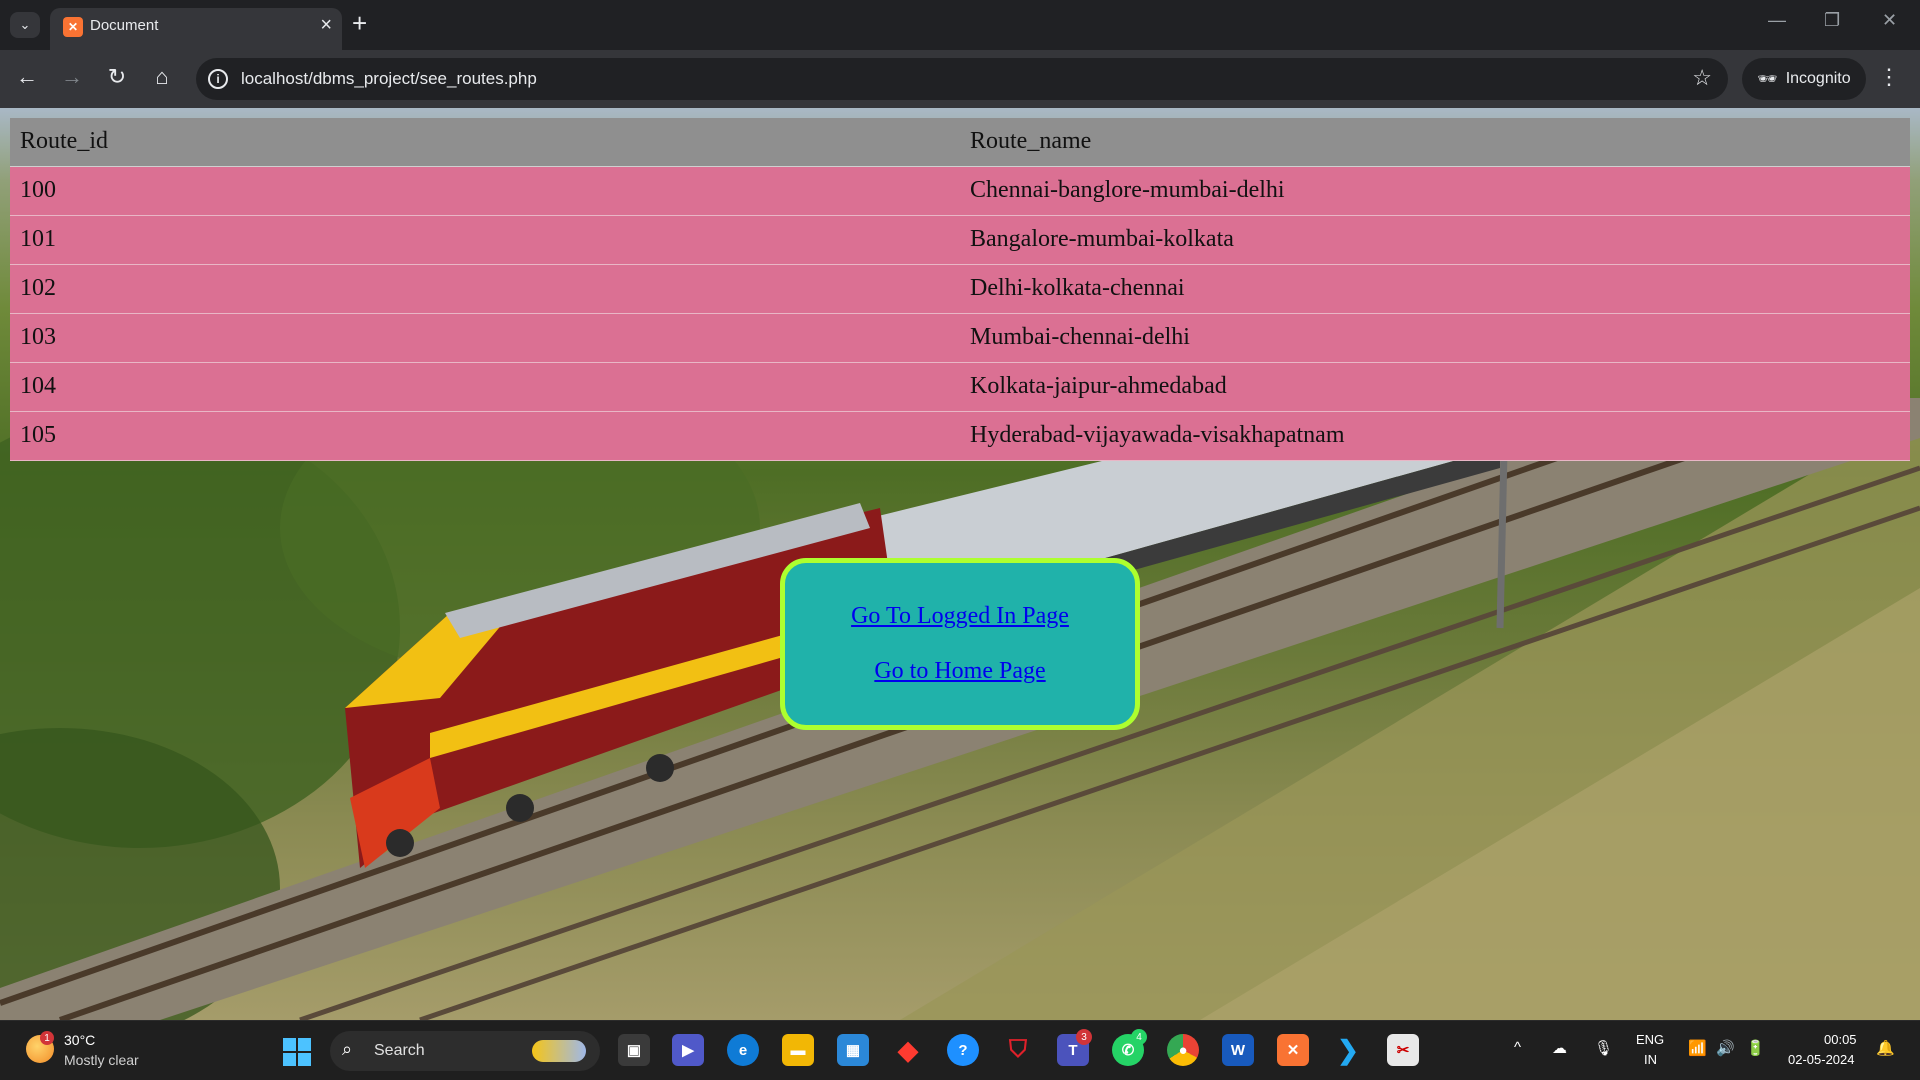 Image resolution: width=1920 pixels, height=1080 pixels. Describe the element at coordinates (27, 77) in the screenshot. I see `back-arrow-icon: ←` at that location.